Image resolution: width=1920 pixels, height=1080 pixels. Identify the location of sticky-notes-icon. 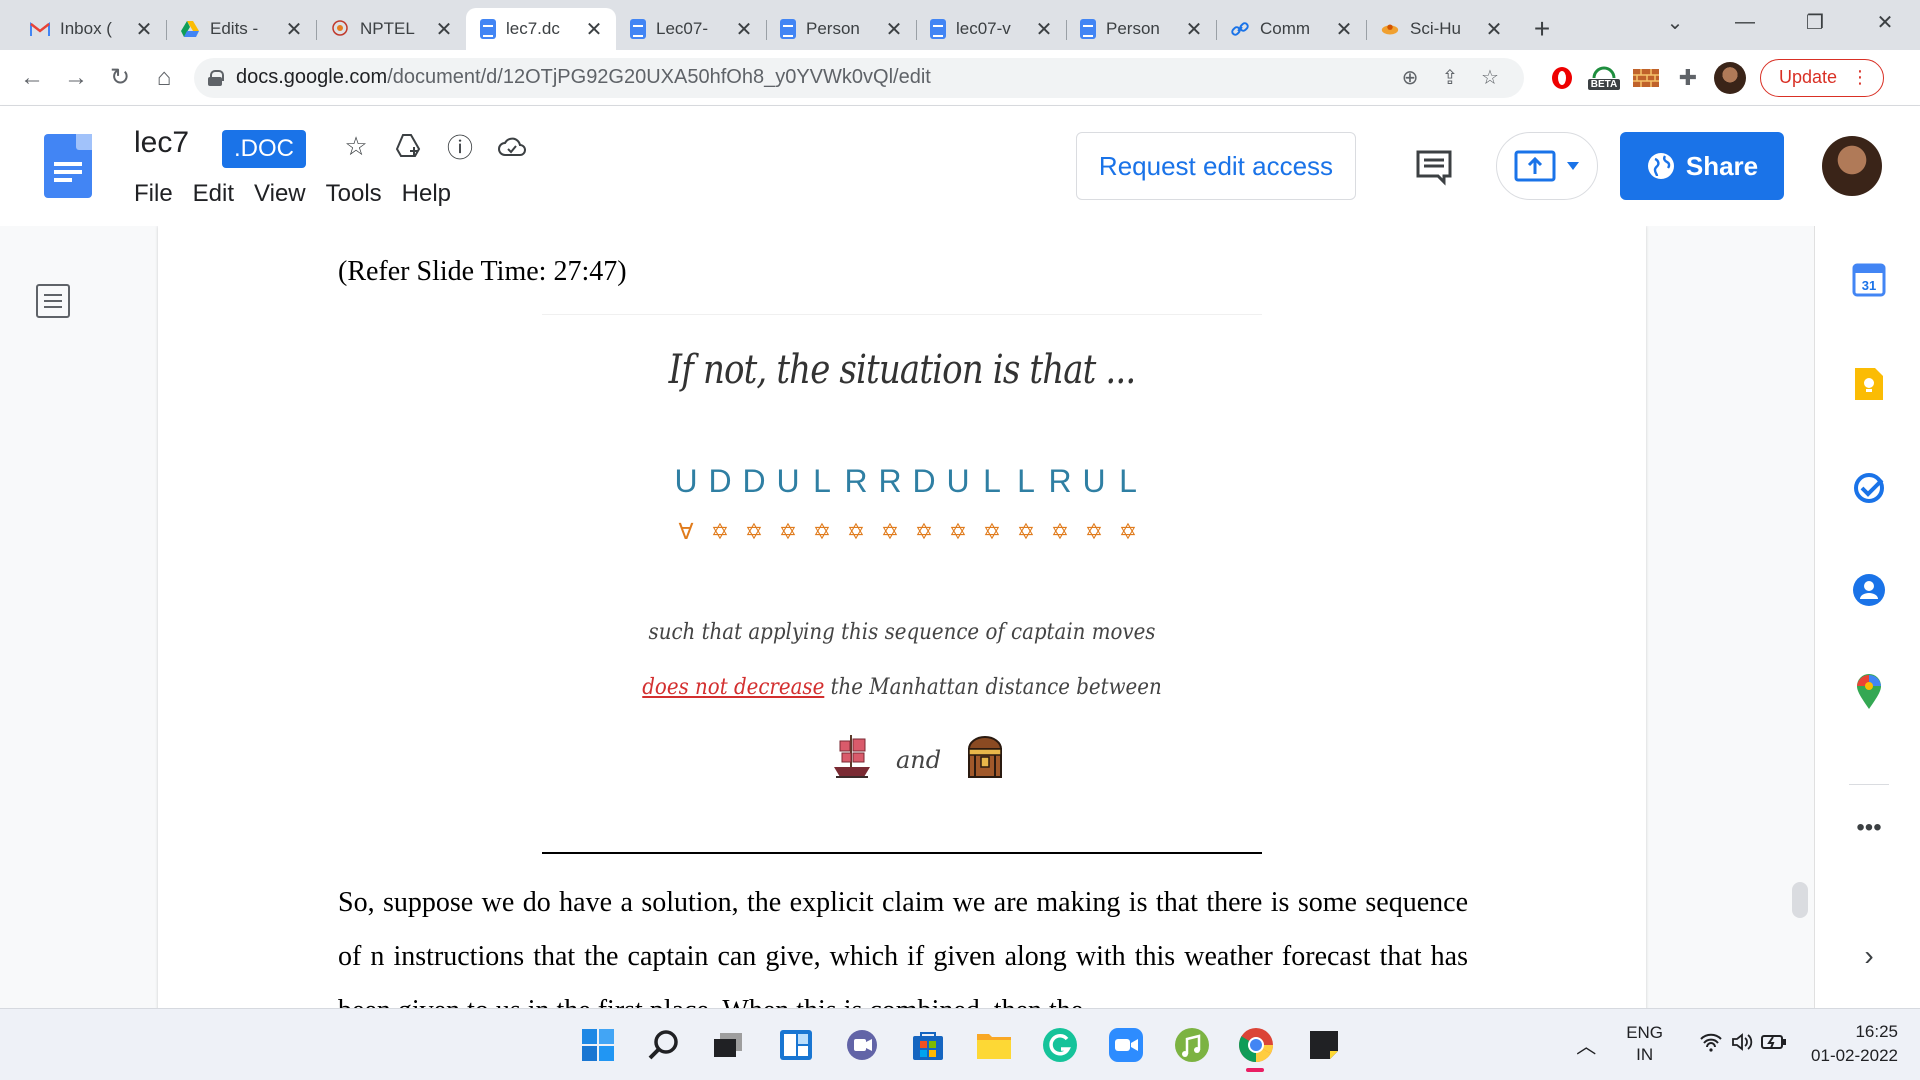
(1324, 1045).